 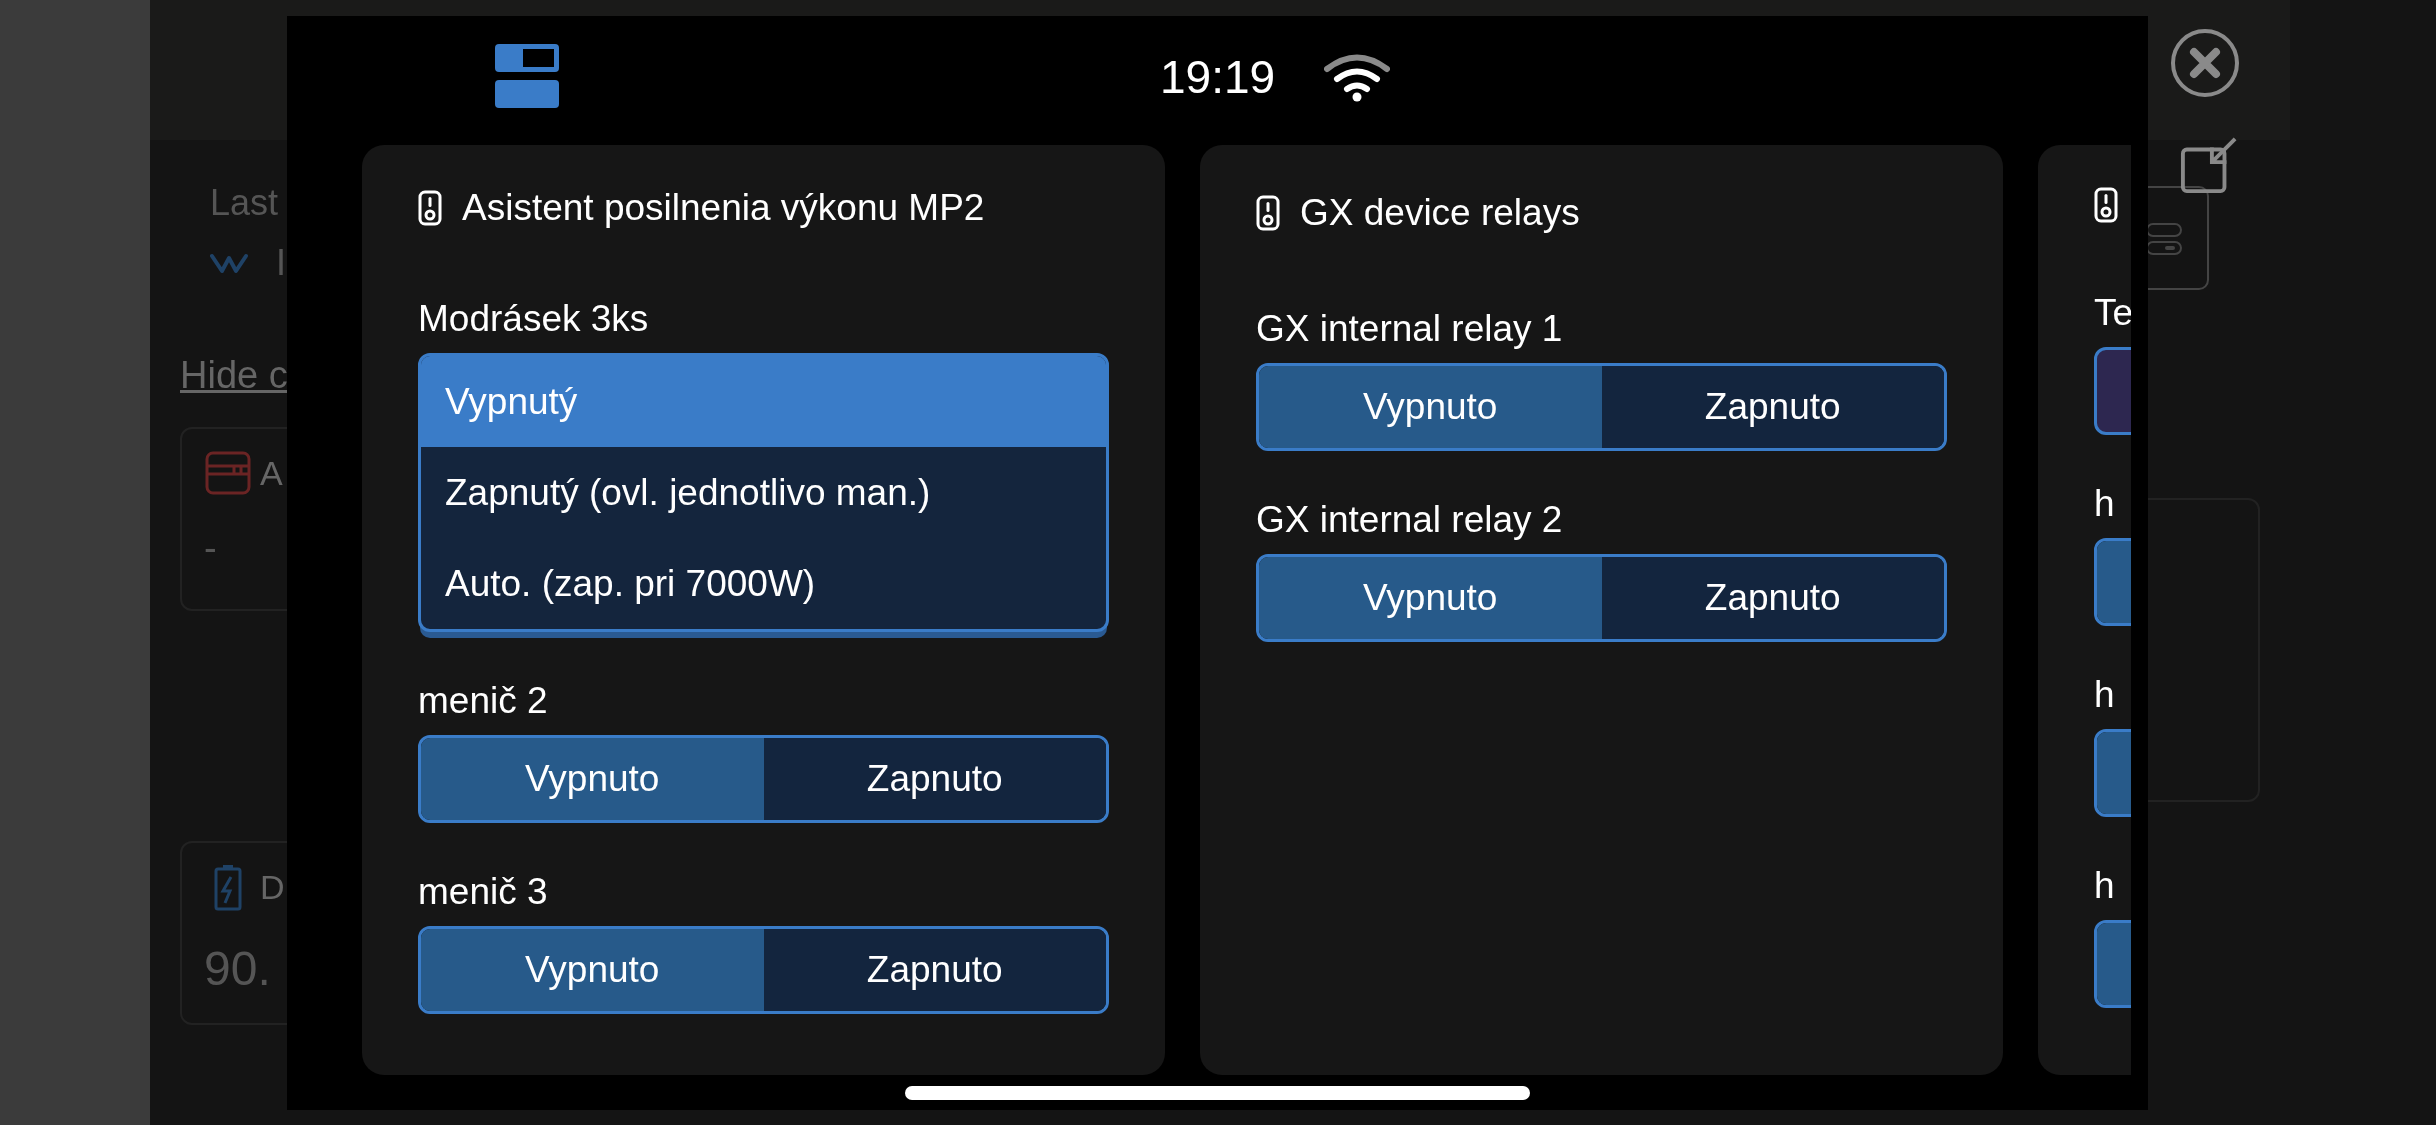 I want to click on inverter-icon, so click(x=228, y=473).